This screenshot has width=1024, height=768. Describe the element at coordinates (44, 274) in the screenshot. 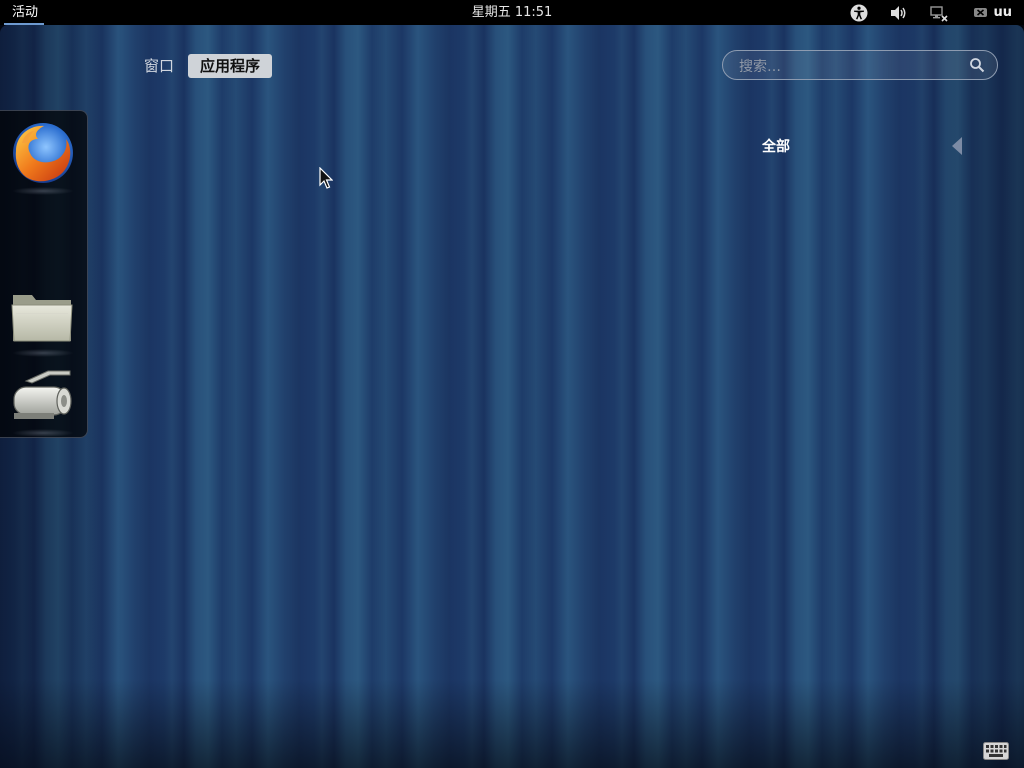

I see `dash` at that location.